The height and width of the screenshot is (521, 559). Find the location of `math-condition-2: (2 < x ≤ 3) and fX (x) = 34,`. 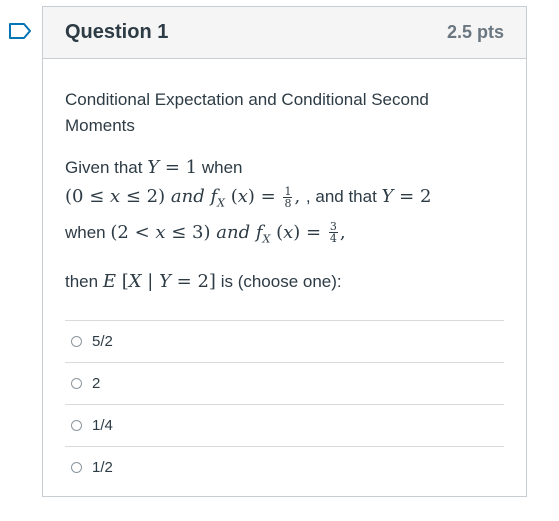

math-condition-2: (2 < x ≤ 3) and fX (x) = 34, is located at coordinates (228, 233).